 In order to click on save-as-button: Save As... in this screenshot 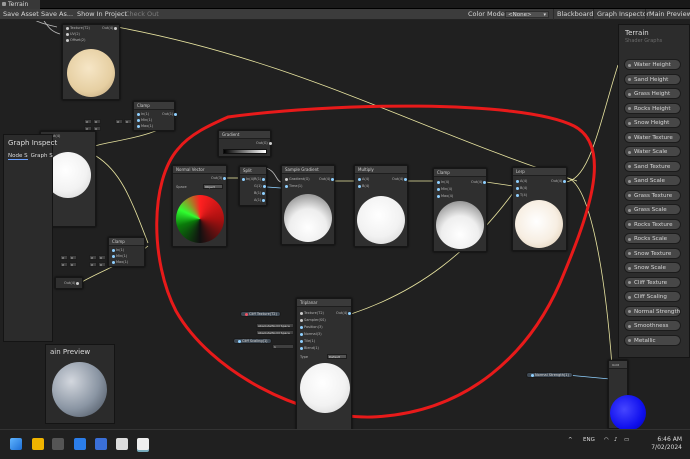, I will do `click(57, 14)`.